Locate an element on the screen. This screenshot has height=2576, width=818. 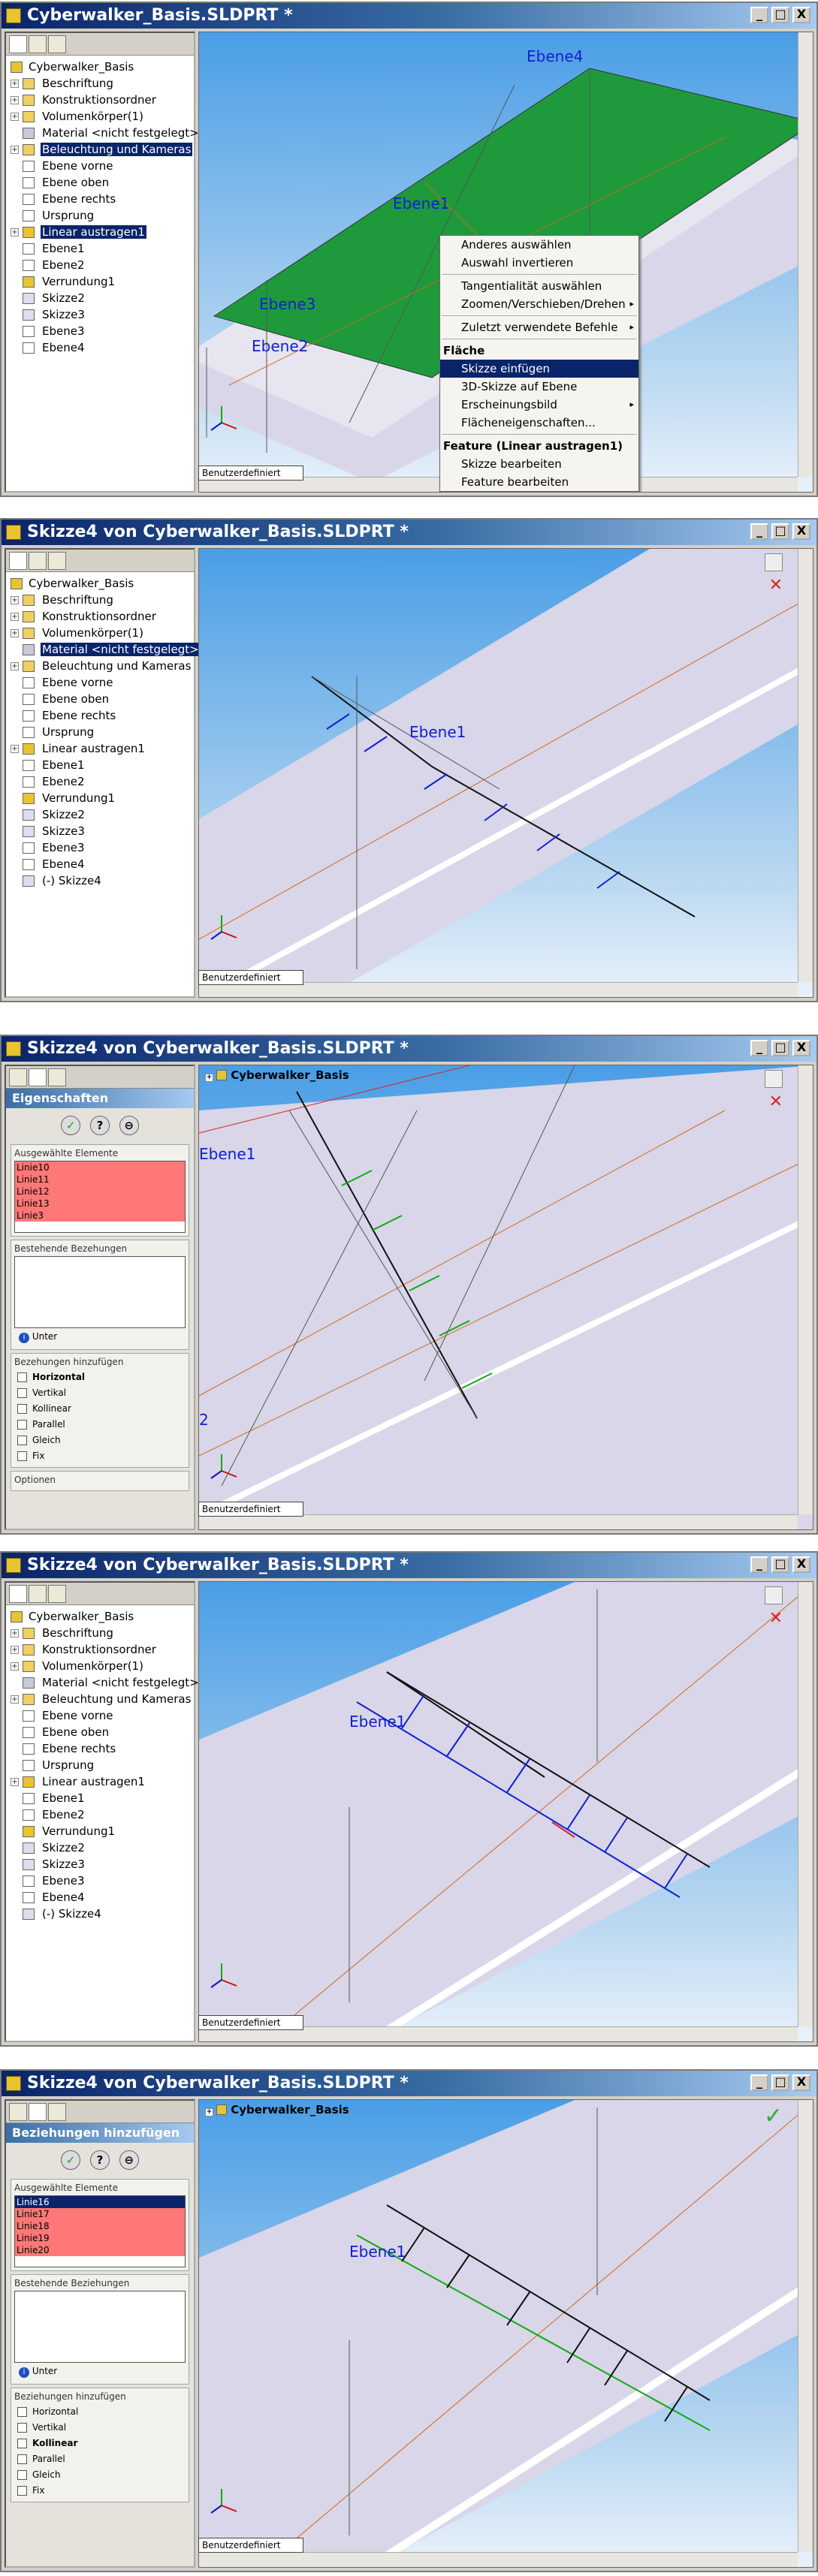
tree-item-annotation: + Beschriftung is located at coordinates (100, 83).